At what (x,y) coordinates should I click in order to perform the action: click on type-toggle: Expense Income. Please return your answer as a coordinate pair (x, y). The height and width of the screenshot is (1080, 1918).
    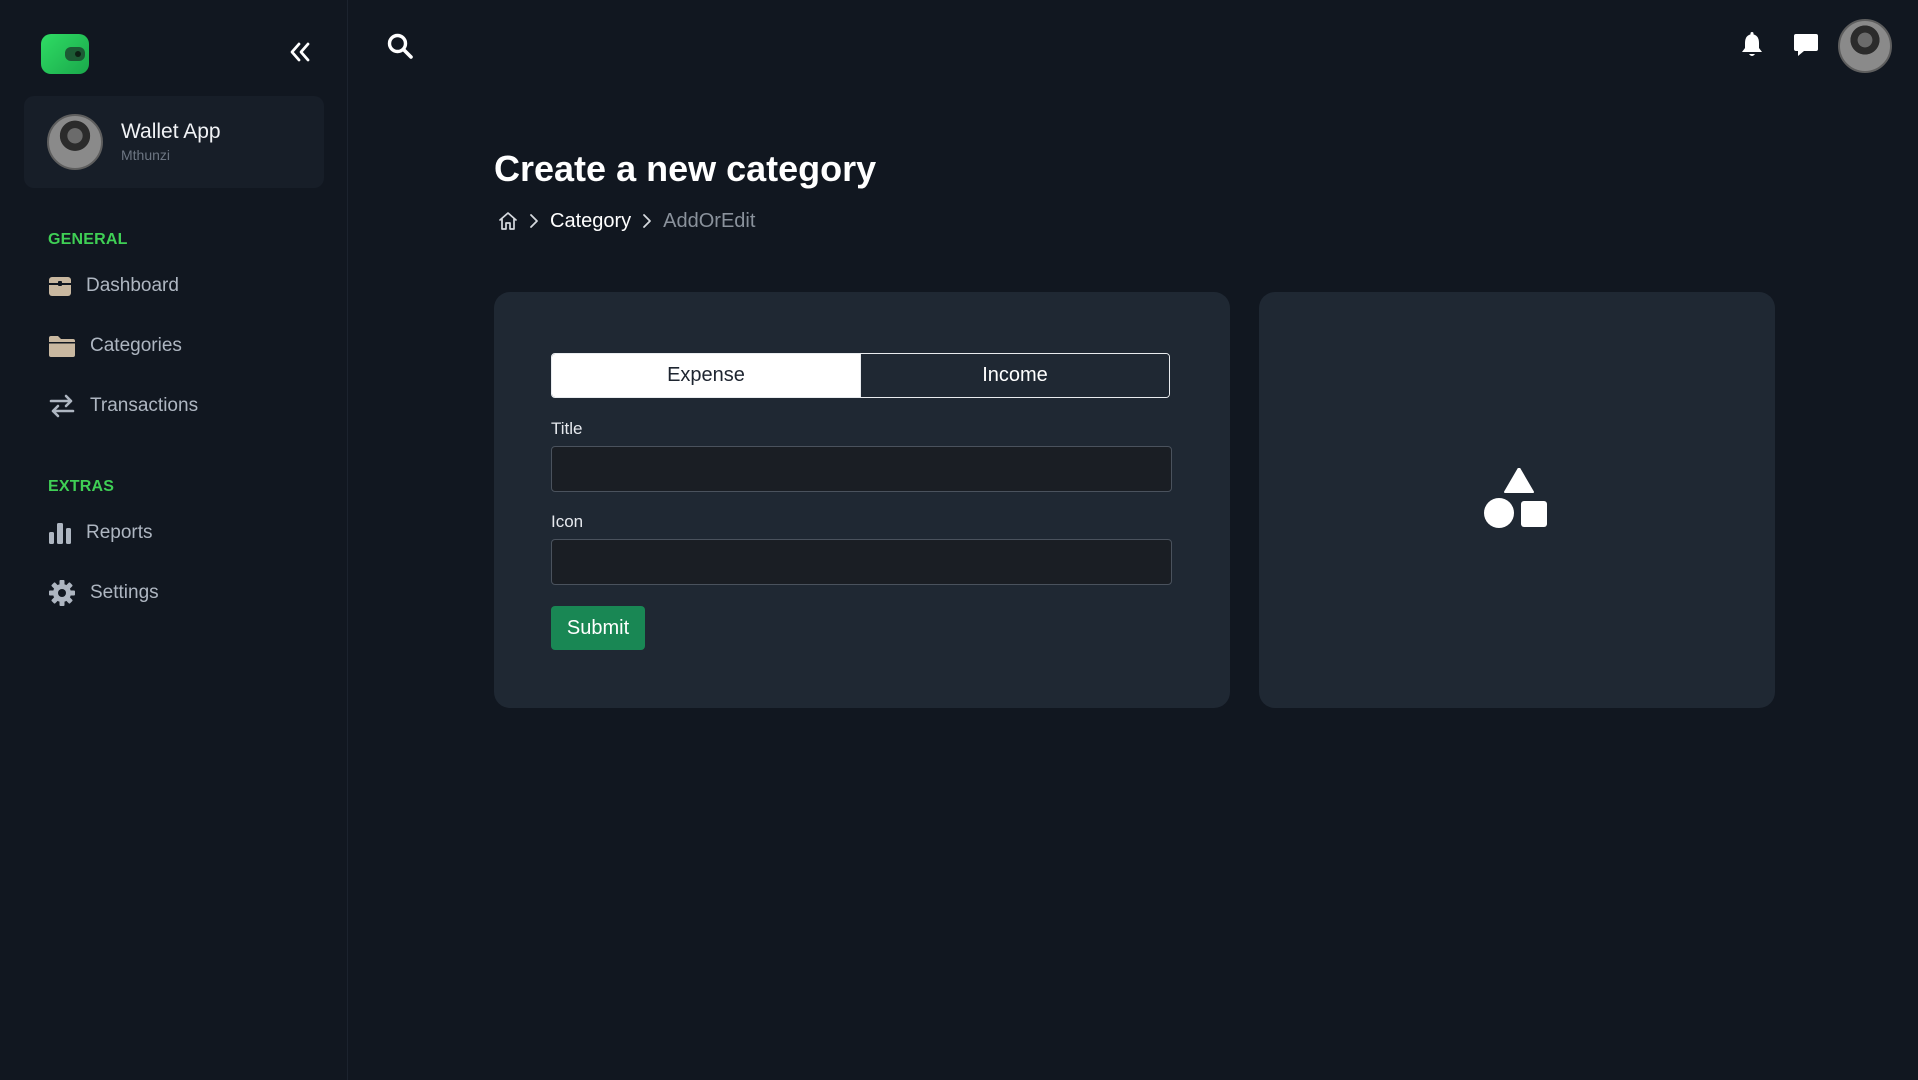
    Looking at the image, I should click on (860, 375).